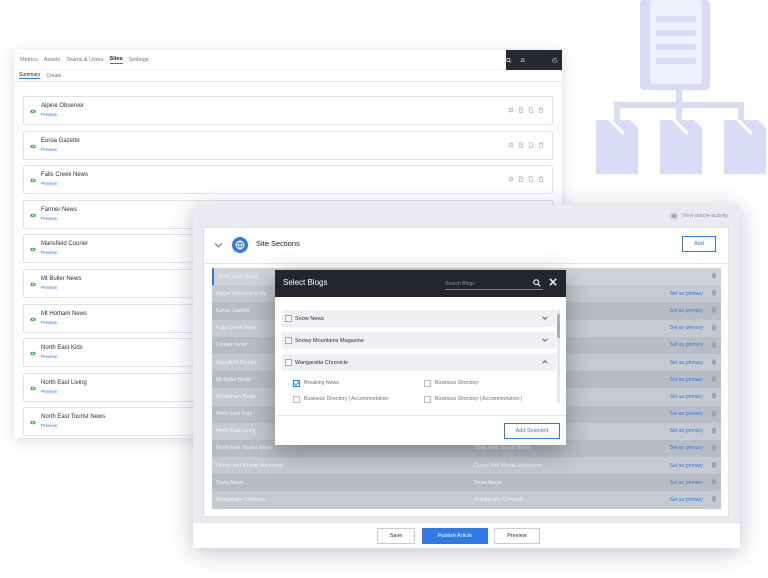 Image resolution: width=768 pixels, height=578 pixels. Describe the element at coordinates (558, 326) in the screenshot. I see `scrollbar-thumb` at that location.